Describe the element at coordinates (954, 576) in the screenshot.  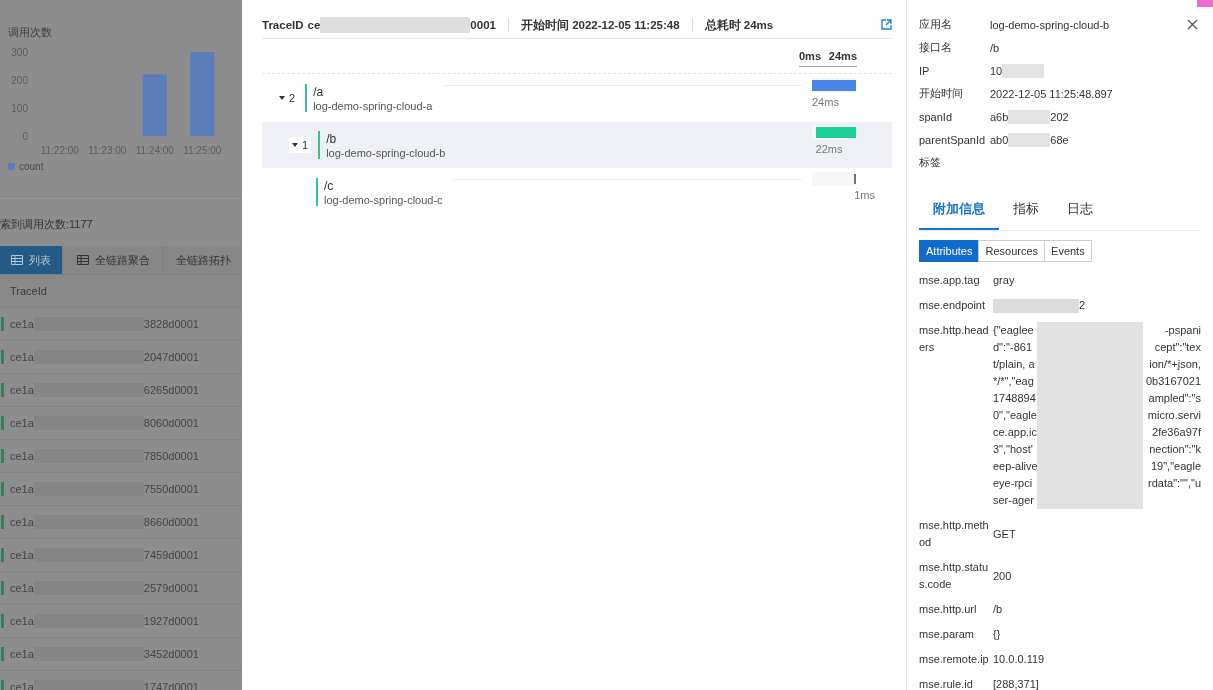
I see `attribute-key: mse.http.status.code` at that location.